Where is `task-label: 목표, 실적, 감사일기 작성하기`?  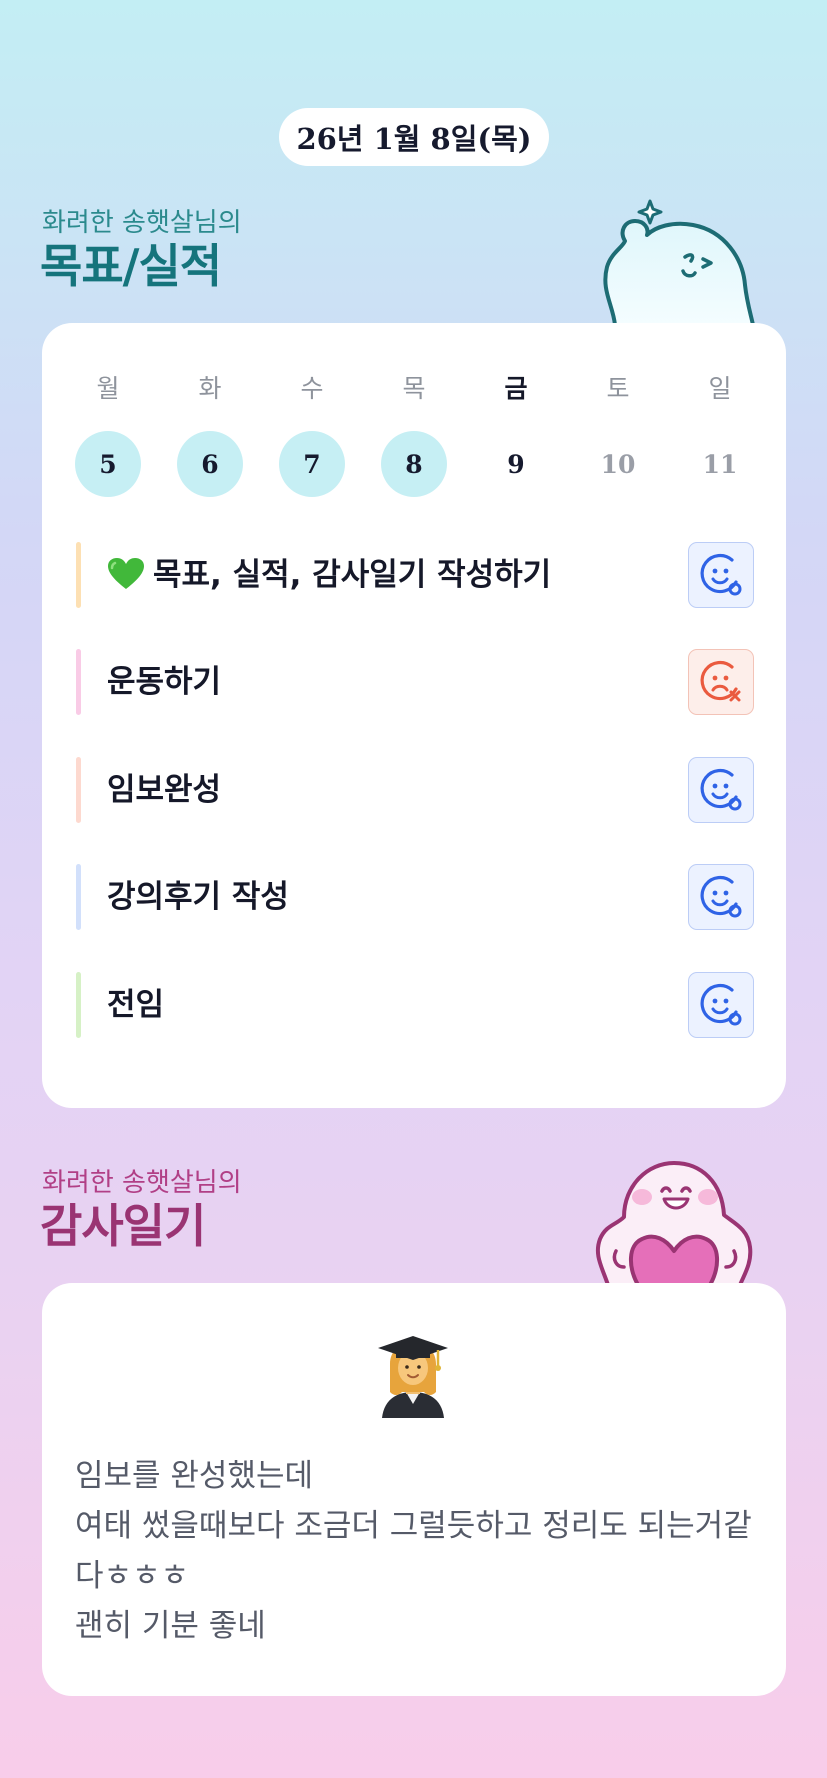
task-label: 목표, 실적, 감사일기 작성하기 is located at coordinates (329, 575).